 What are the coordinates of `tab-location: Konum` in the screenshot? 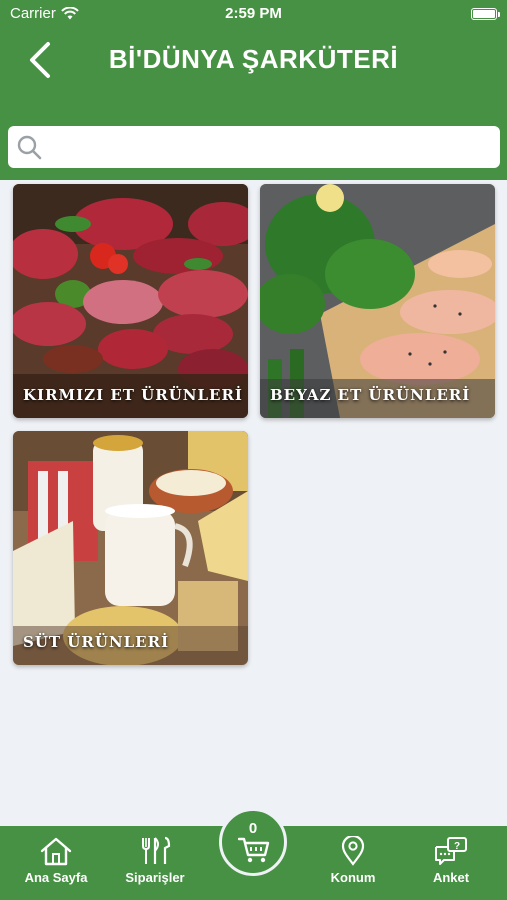 It's located at (353, 860).